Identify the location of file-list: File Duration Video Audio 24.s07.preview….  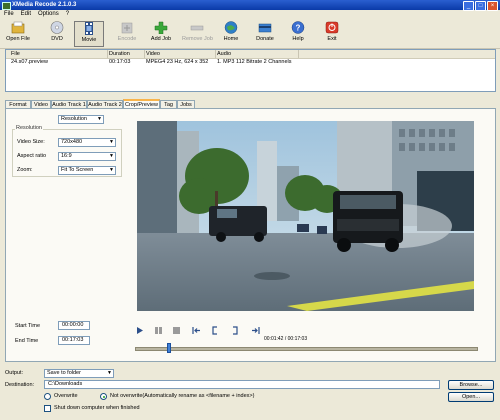
(250, 70).